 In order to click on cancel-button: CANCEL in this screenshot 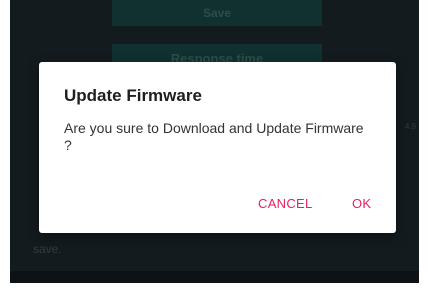, I will do `click(285, 203)`.